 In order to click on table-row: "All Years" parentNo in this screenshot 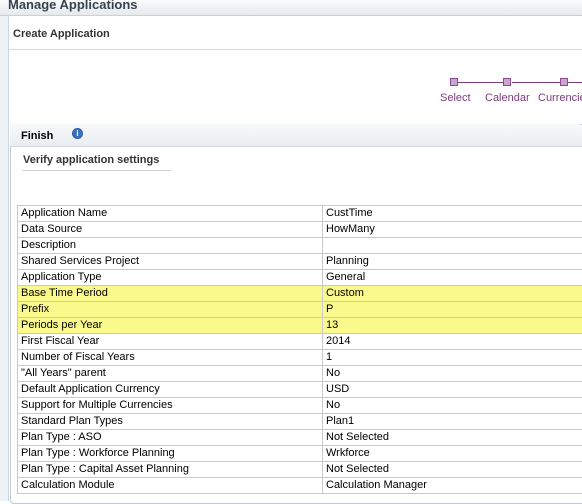, I will do `click(300, 374)`.